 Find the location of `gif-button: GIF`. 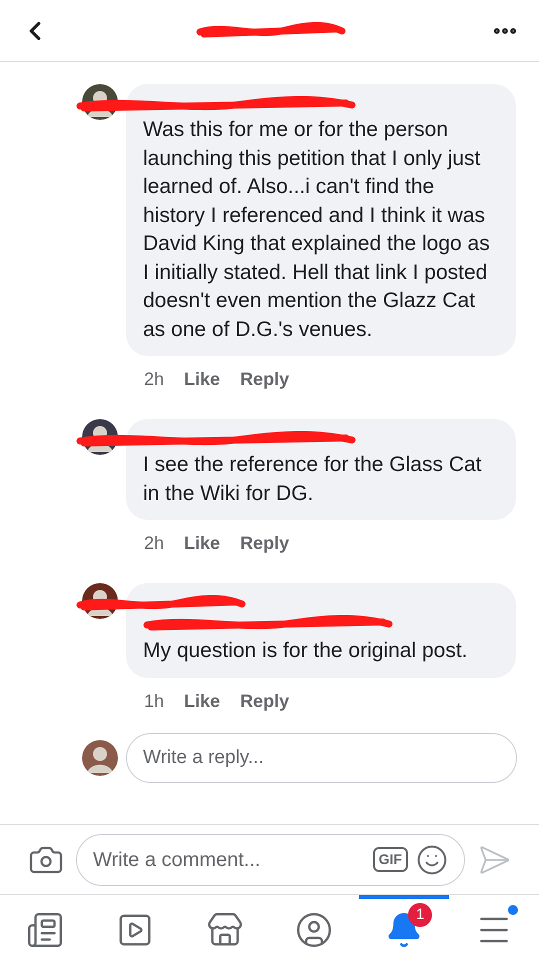

gif-button: GIF is located at coordinates (390, 859).